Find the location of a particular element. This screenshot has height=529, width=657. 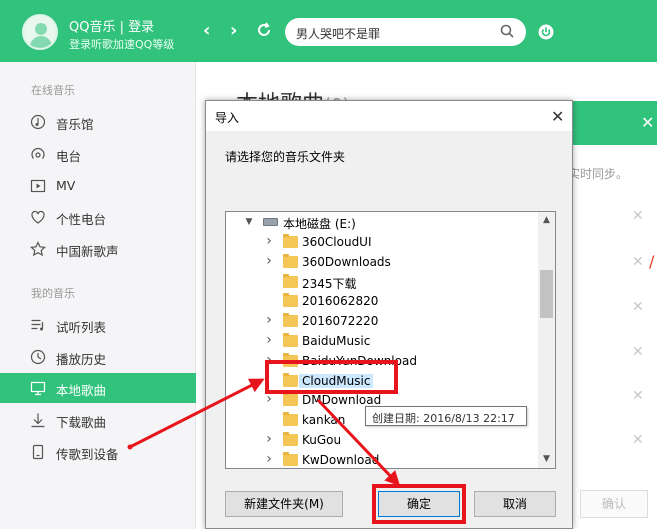

sidebar-item-label: 播放历史 is located at coordinates (81, 359).